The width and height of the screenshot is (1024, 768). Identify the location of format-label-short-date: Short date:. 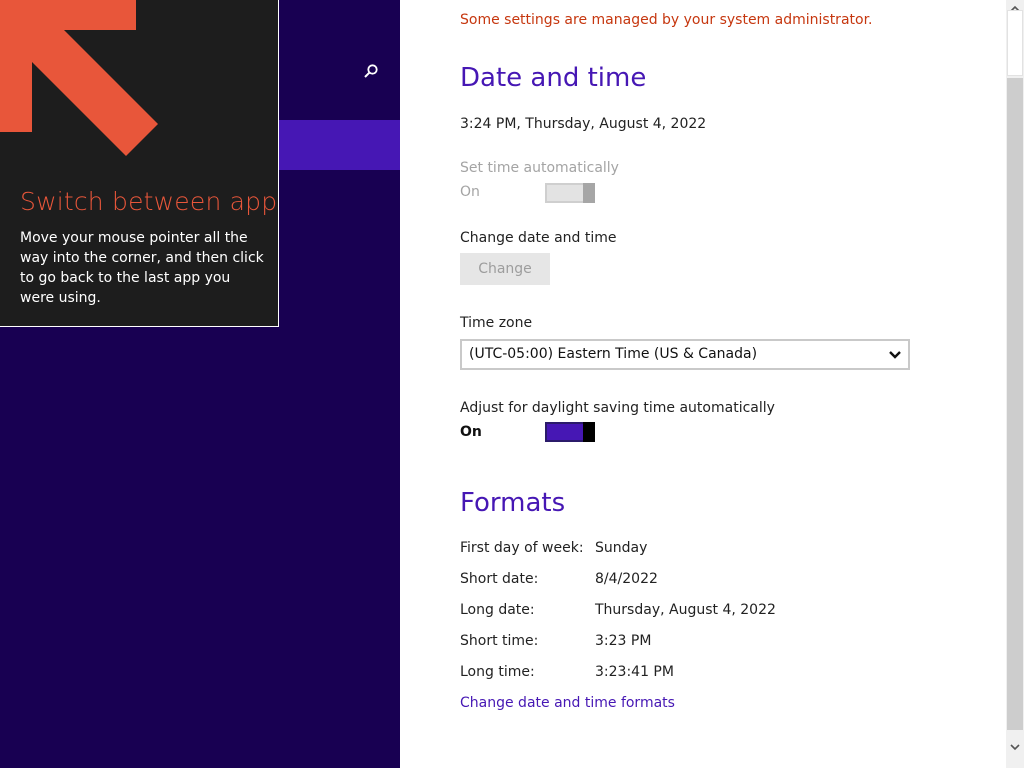
(499, 579).